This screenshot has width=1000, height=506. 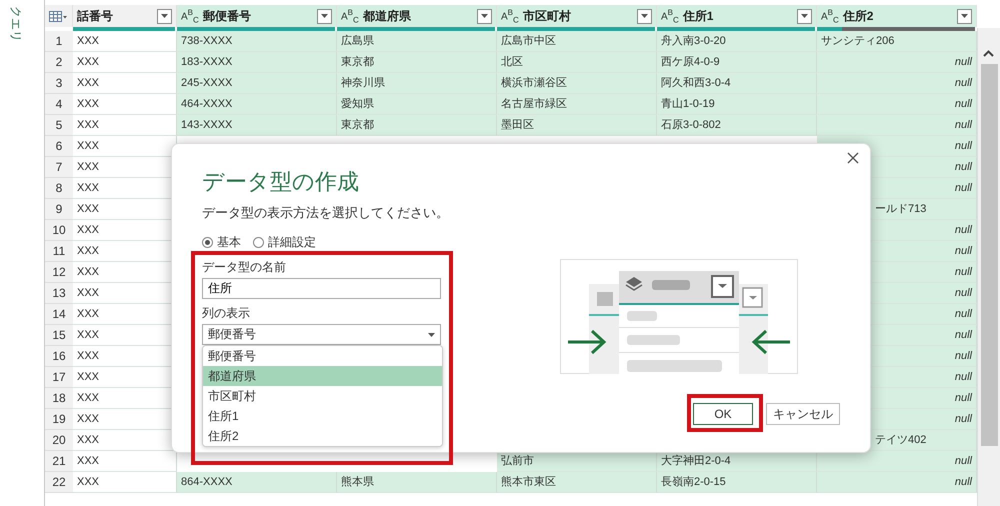 I want to click on row-number: 9, so click(x=59, y=209).